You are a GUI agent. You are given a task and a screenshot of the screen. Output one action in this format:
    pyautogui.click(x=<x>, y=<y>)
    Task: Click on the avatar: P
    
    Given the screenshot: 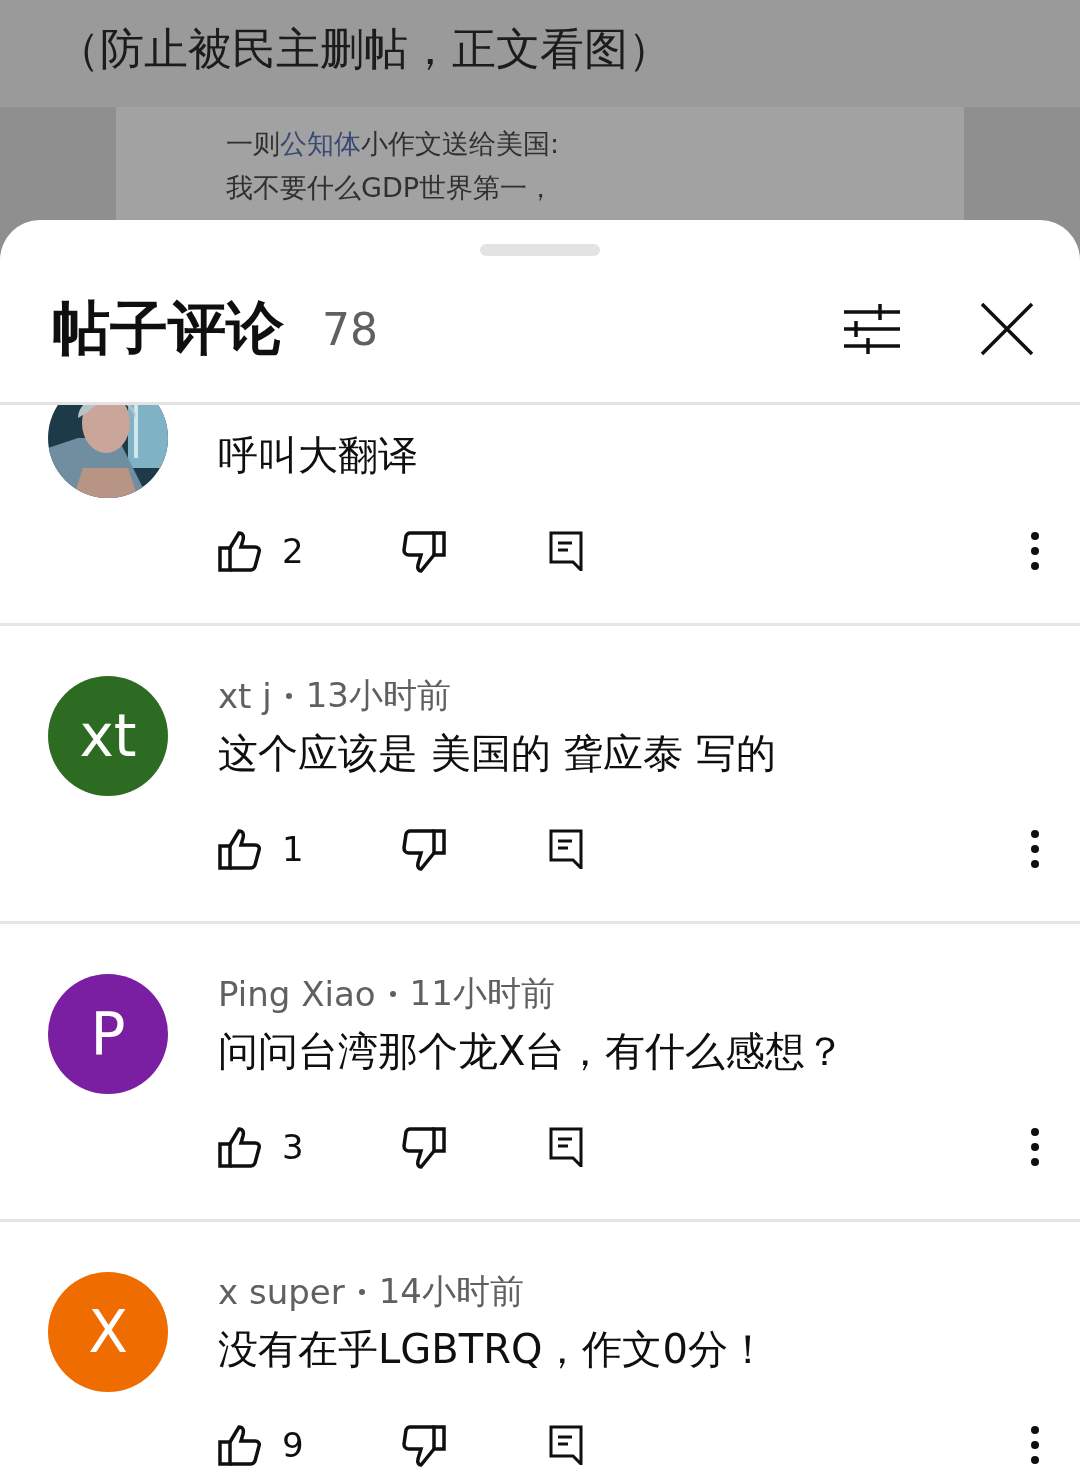 What is the action you would take?
    pyautogui.click(x=108, y=1034)
    